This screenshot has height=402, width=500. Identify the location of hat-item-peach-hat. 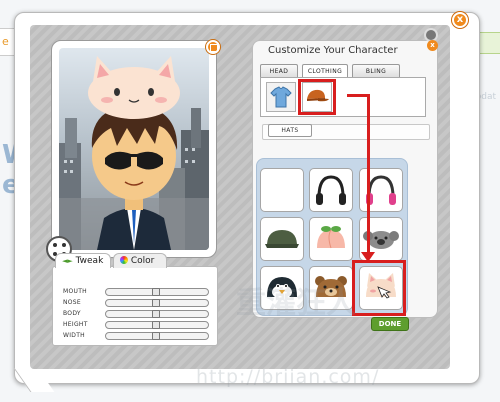
(331, 239).